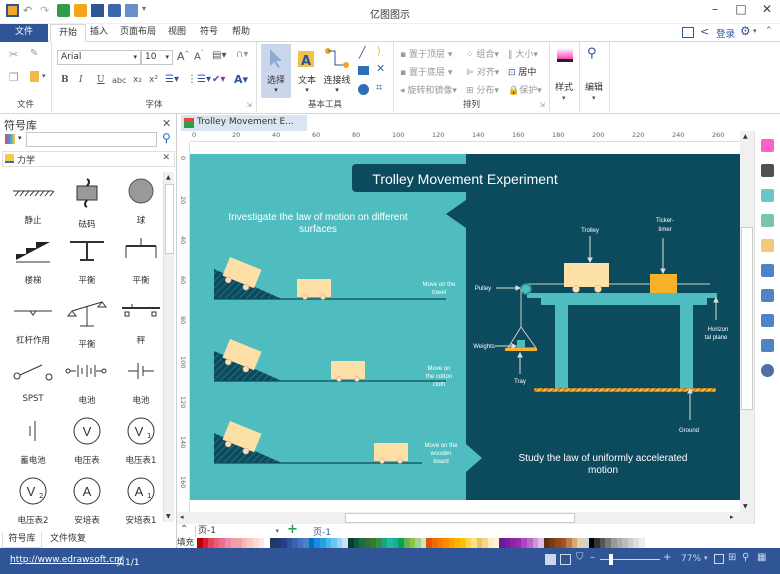 The height and width of the screenshot is (574, 780). I want to click on fill-panel-icon, so click(767, 195).